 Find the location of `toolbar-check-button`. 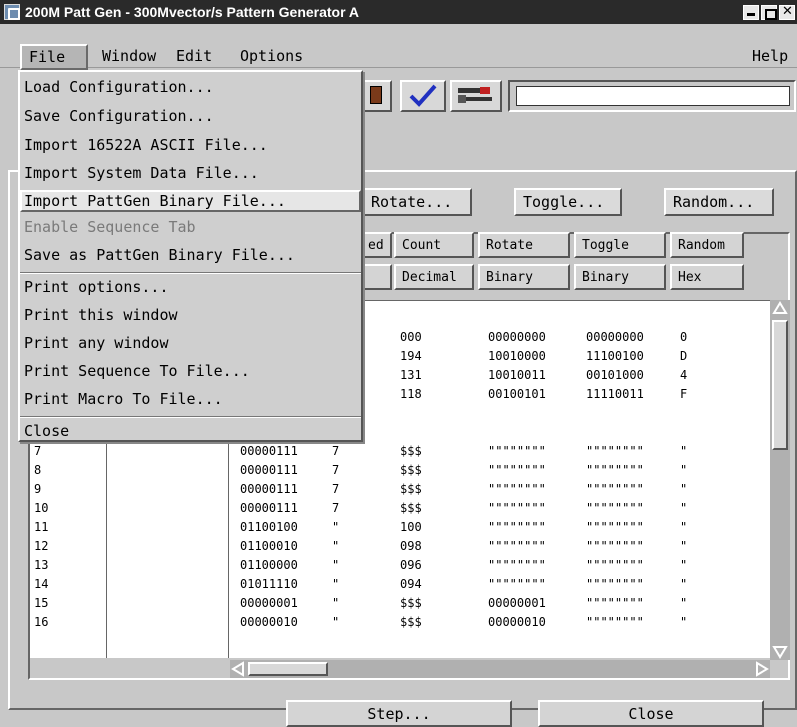

toolbar-check-button is located at coordinates (423, 96).